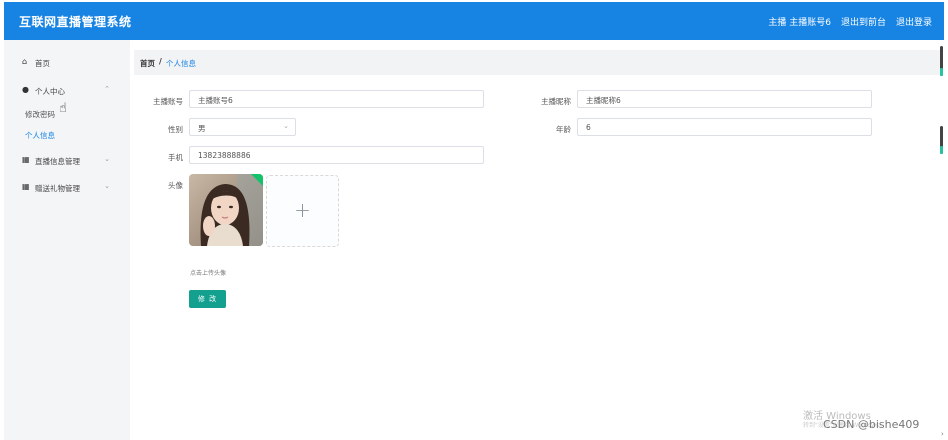  Describe the element at coordinates (63, 108) in the screenshot. I see `hand-cursor-icon: ☝` at that location.